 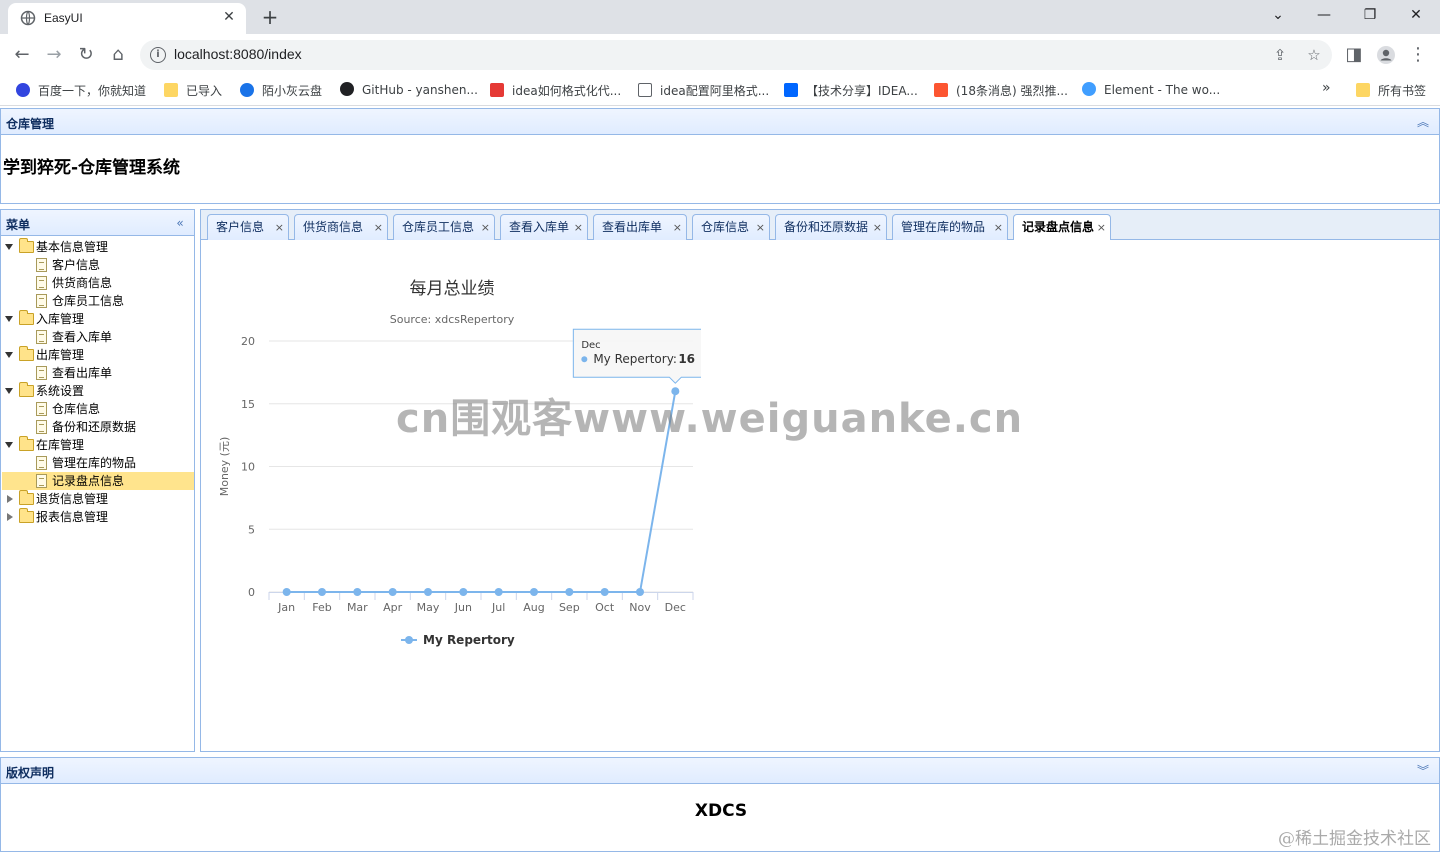 I want to click on tree-node-label: 查看入库单, so click(x=82, y=337).